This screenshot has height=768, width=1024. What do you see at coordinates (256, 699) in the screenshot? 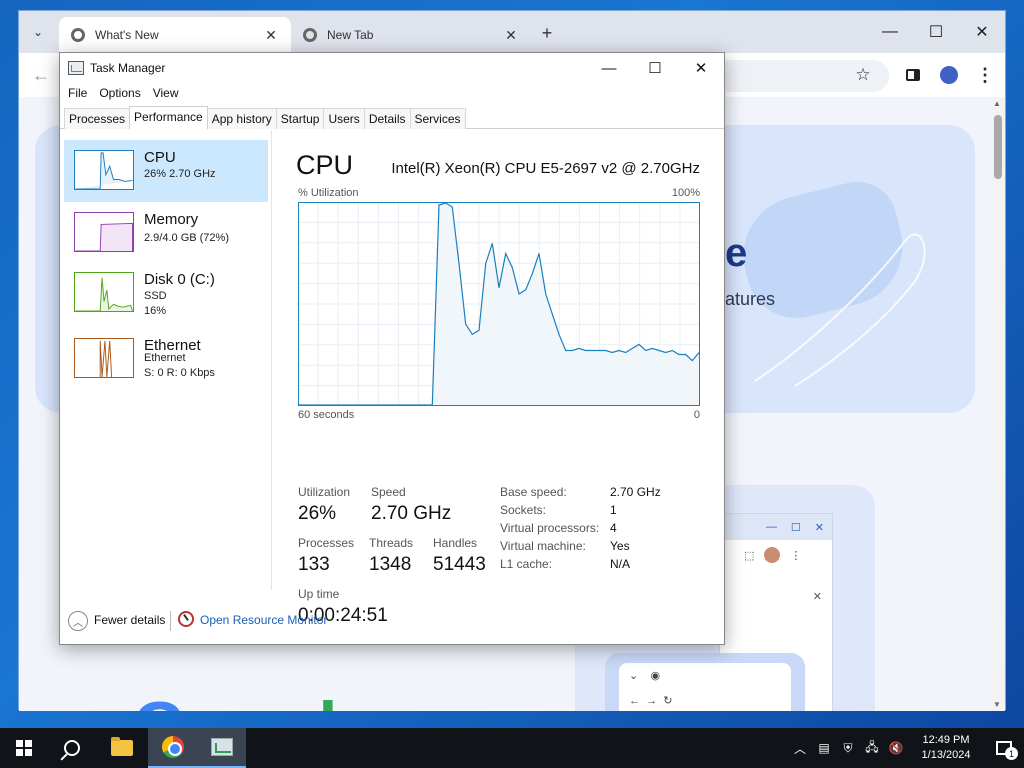
I see `google-logo: Google` at bounding box center [256, 699].